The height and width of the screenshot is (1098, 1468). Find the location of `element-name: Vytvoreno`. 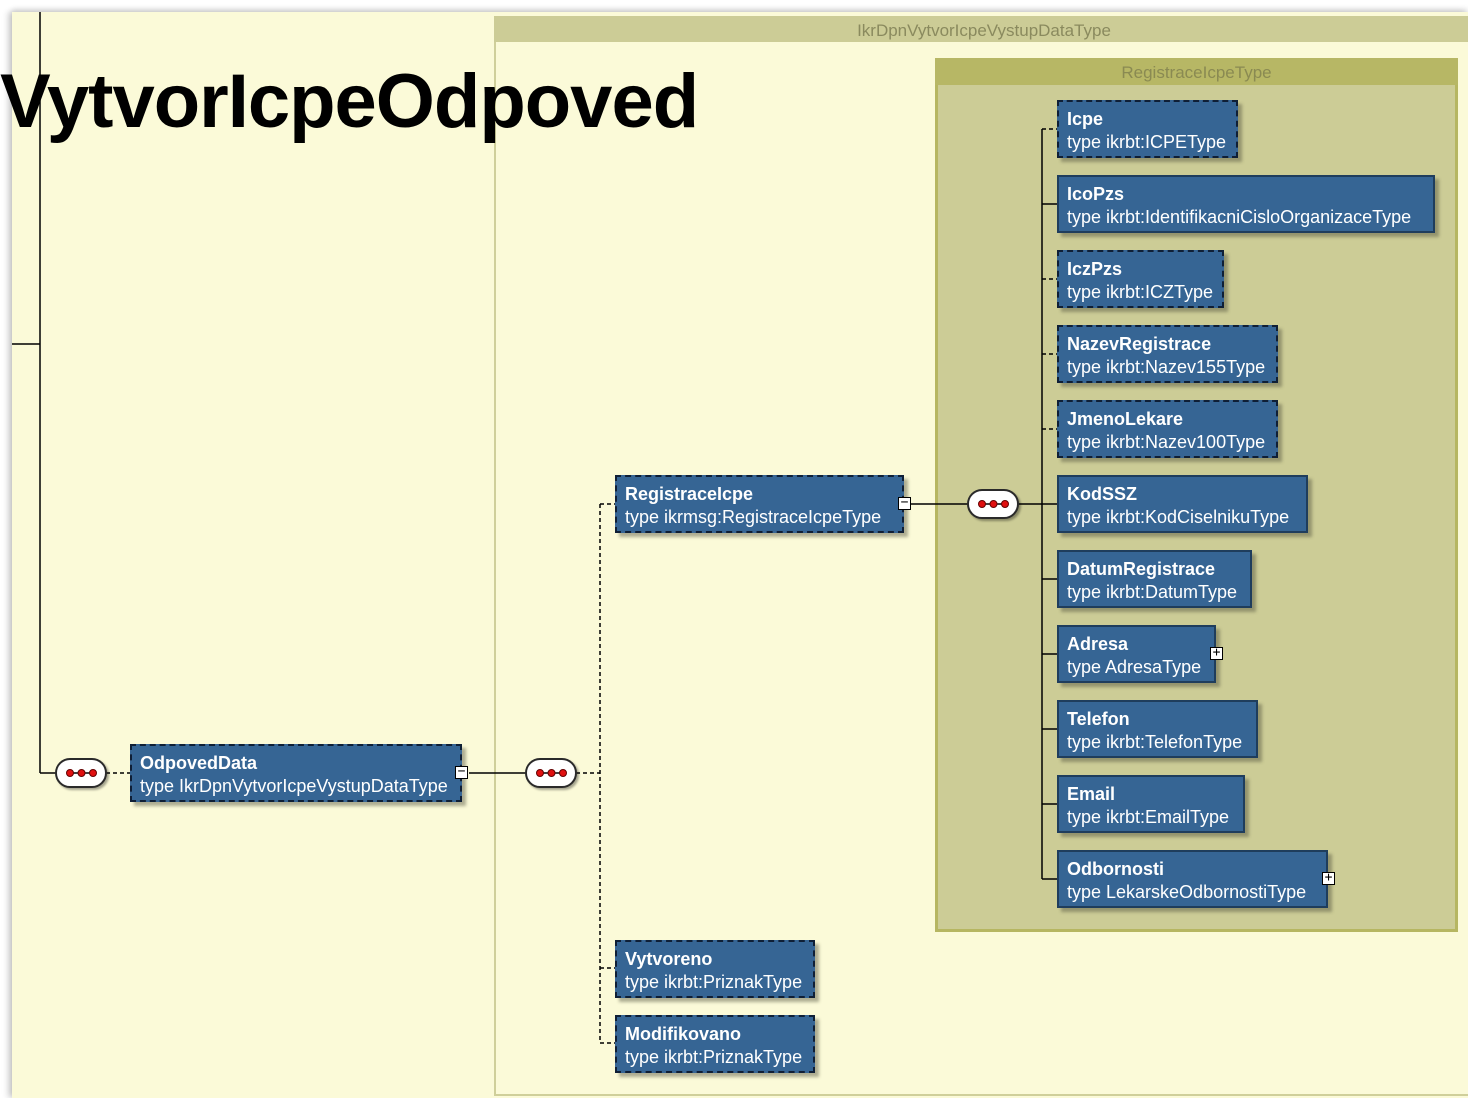

element-name: Vytvoreno is located at coordinates (669, 959).